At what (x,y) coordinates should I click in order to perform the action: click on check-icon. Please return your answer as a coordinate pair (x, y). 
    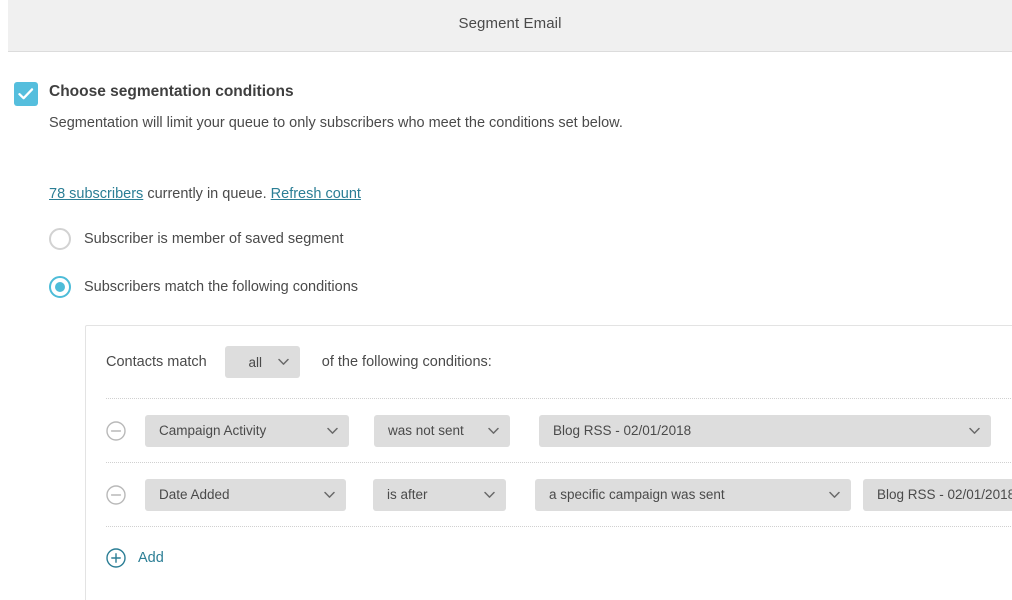
    Looking at the image, I should click on (26, 94).